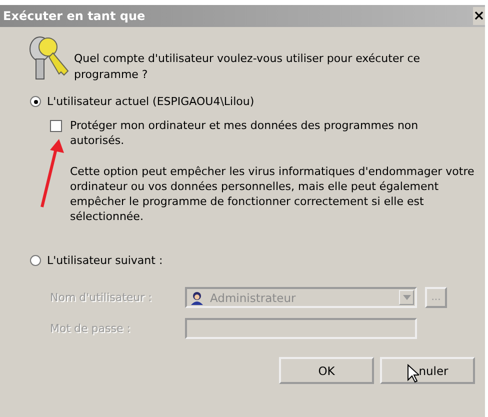  What do you see at coordinates (272, 194) in the screenshot?
I see `option-description: Cette option peut empêcher les virus informatiques d'endommager votre ordinateur ou vos données personnelles, mais elle peut également empêcher le programme de fonctionner correctement si elle est sélectionnée.` at bounding box center [272, 194].